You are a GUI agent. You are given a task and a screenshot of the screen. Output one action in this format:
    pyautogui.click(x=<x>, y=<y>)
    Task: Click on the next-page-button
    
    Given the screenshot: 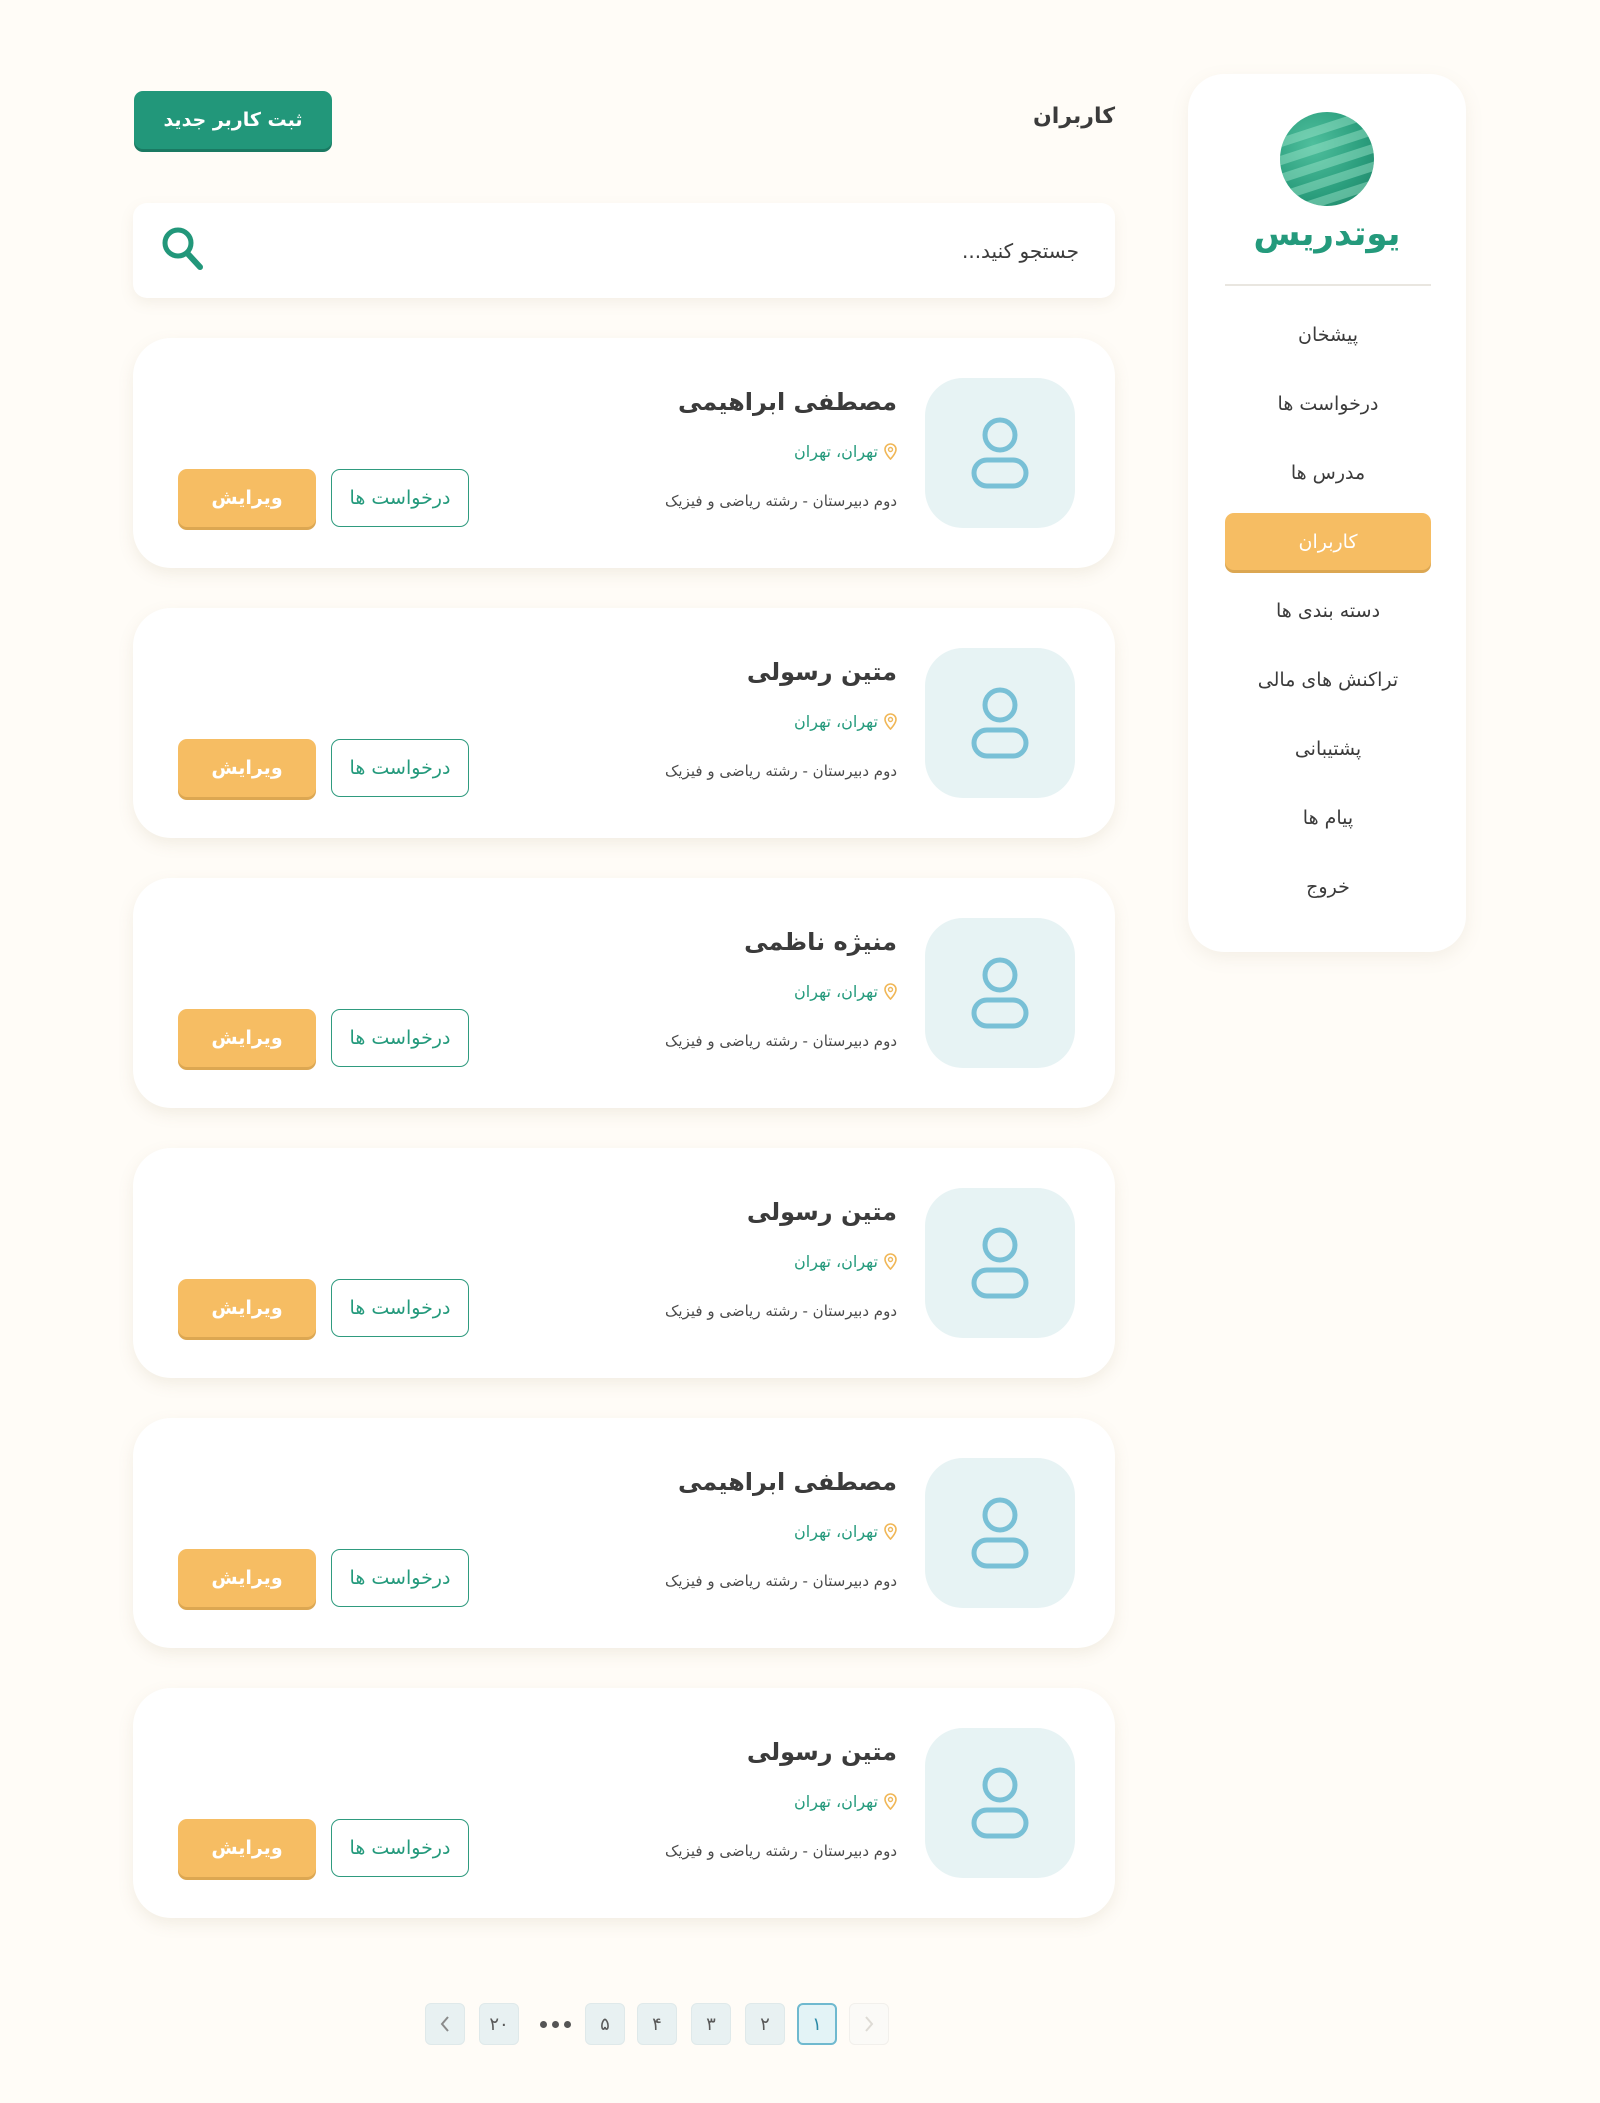 What is the action you would take?
    pyautogui.click(x=445, y=2024)
    